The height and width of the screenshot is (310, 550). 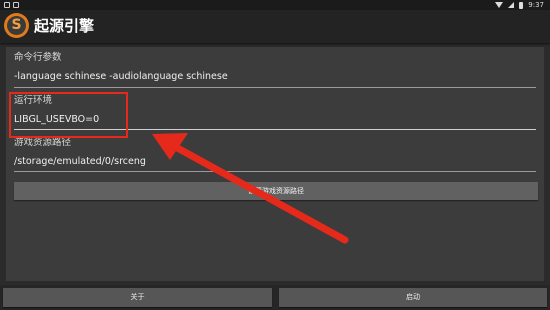 I want to click on logo-letter: S, so click(x=16, y=25).